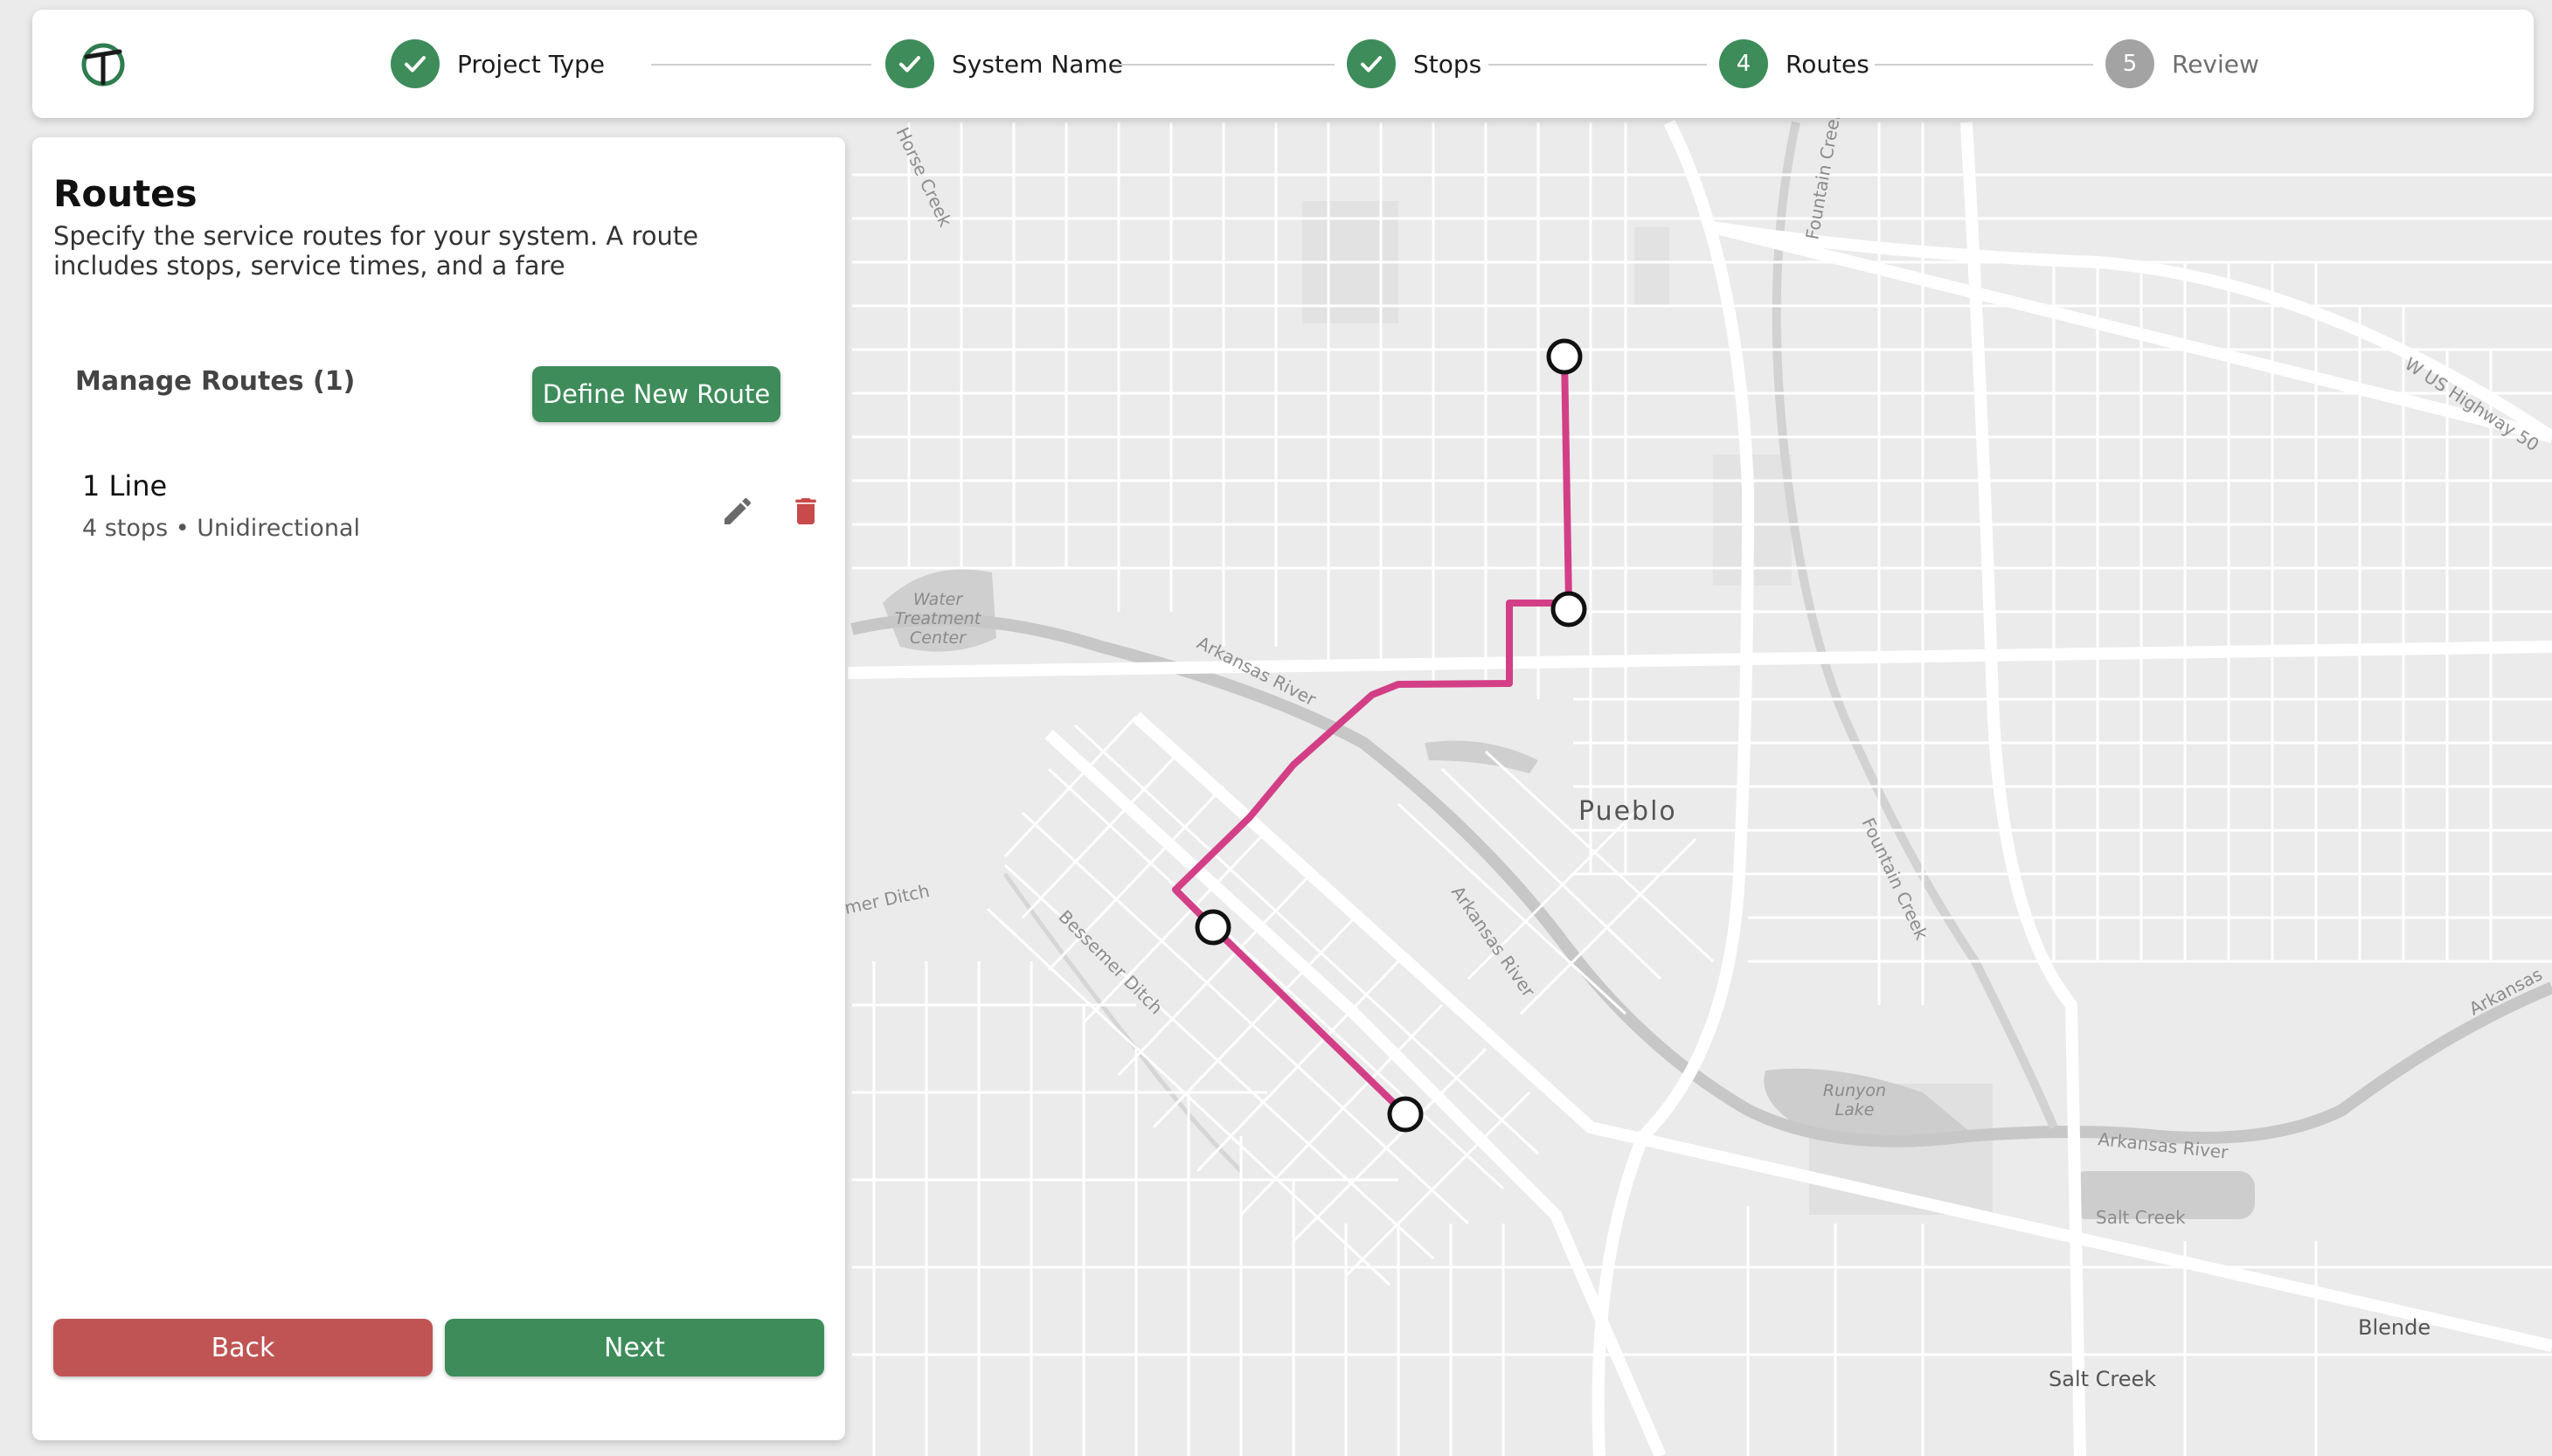 The image size is (2552, 1456). What do you see at coordinates (806, 511) in the screenshot?
I see `delete-trash-icon` at bounding box center [806, 511].